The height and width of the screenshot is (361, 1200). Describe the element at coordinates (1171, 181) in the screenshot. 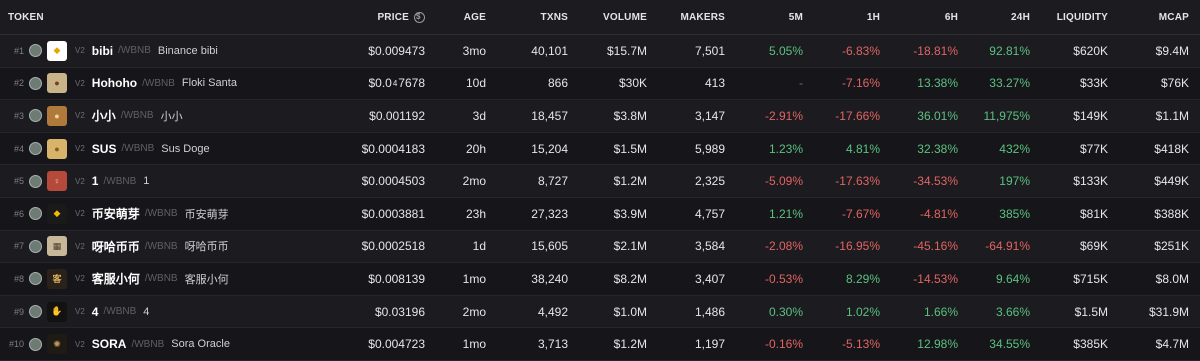

I see `mcap-cell: $449K` at that location.